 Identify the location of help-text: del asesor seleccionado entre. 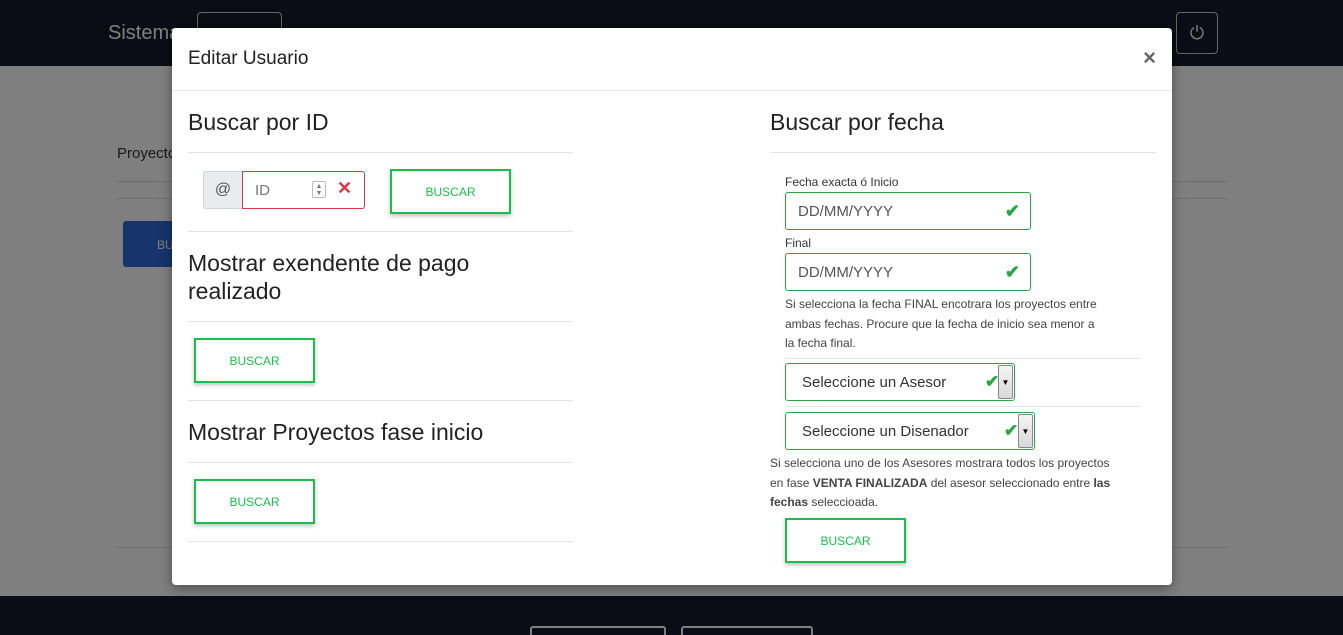
(1010, 482).